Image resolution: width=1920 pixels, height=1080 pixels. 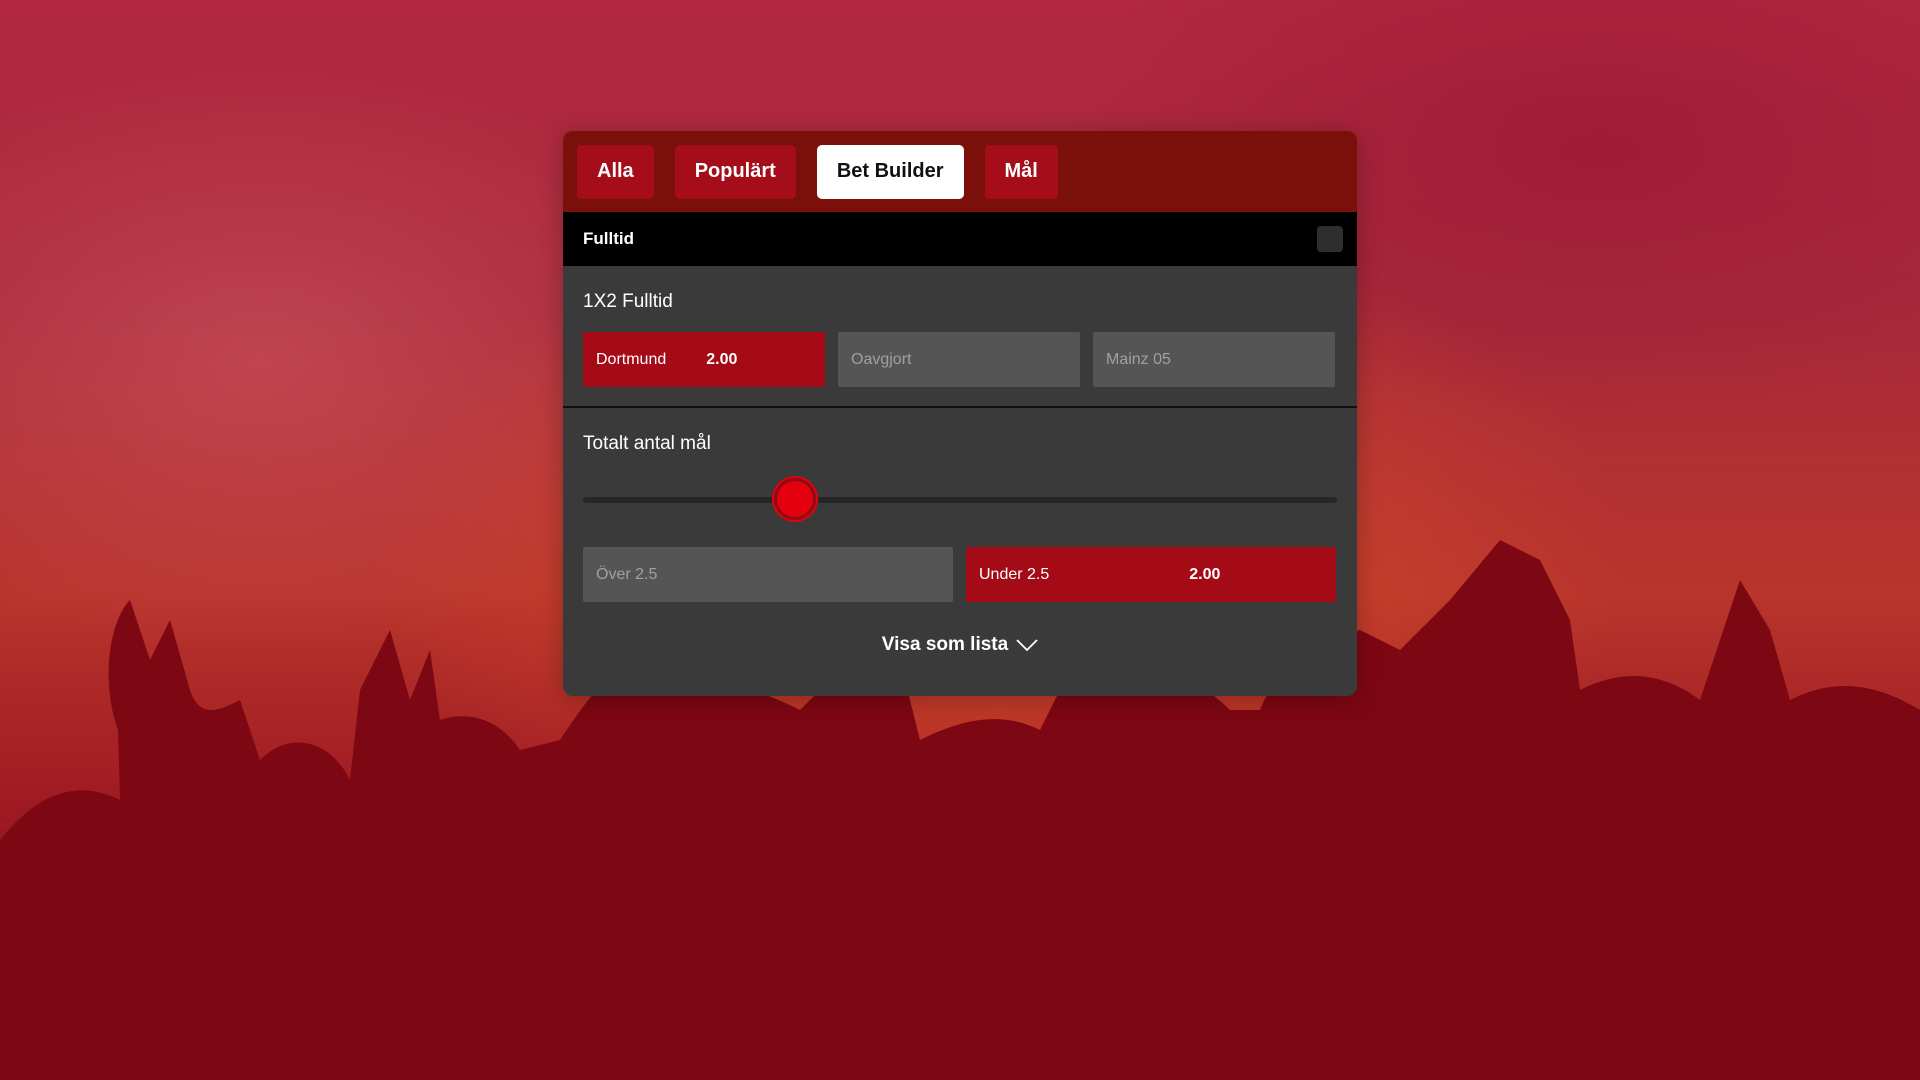 I want to click on odd-over-button: Över 2.5, so click(x=768, y=574).